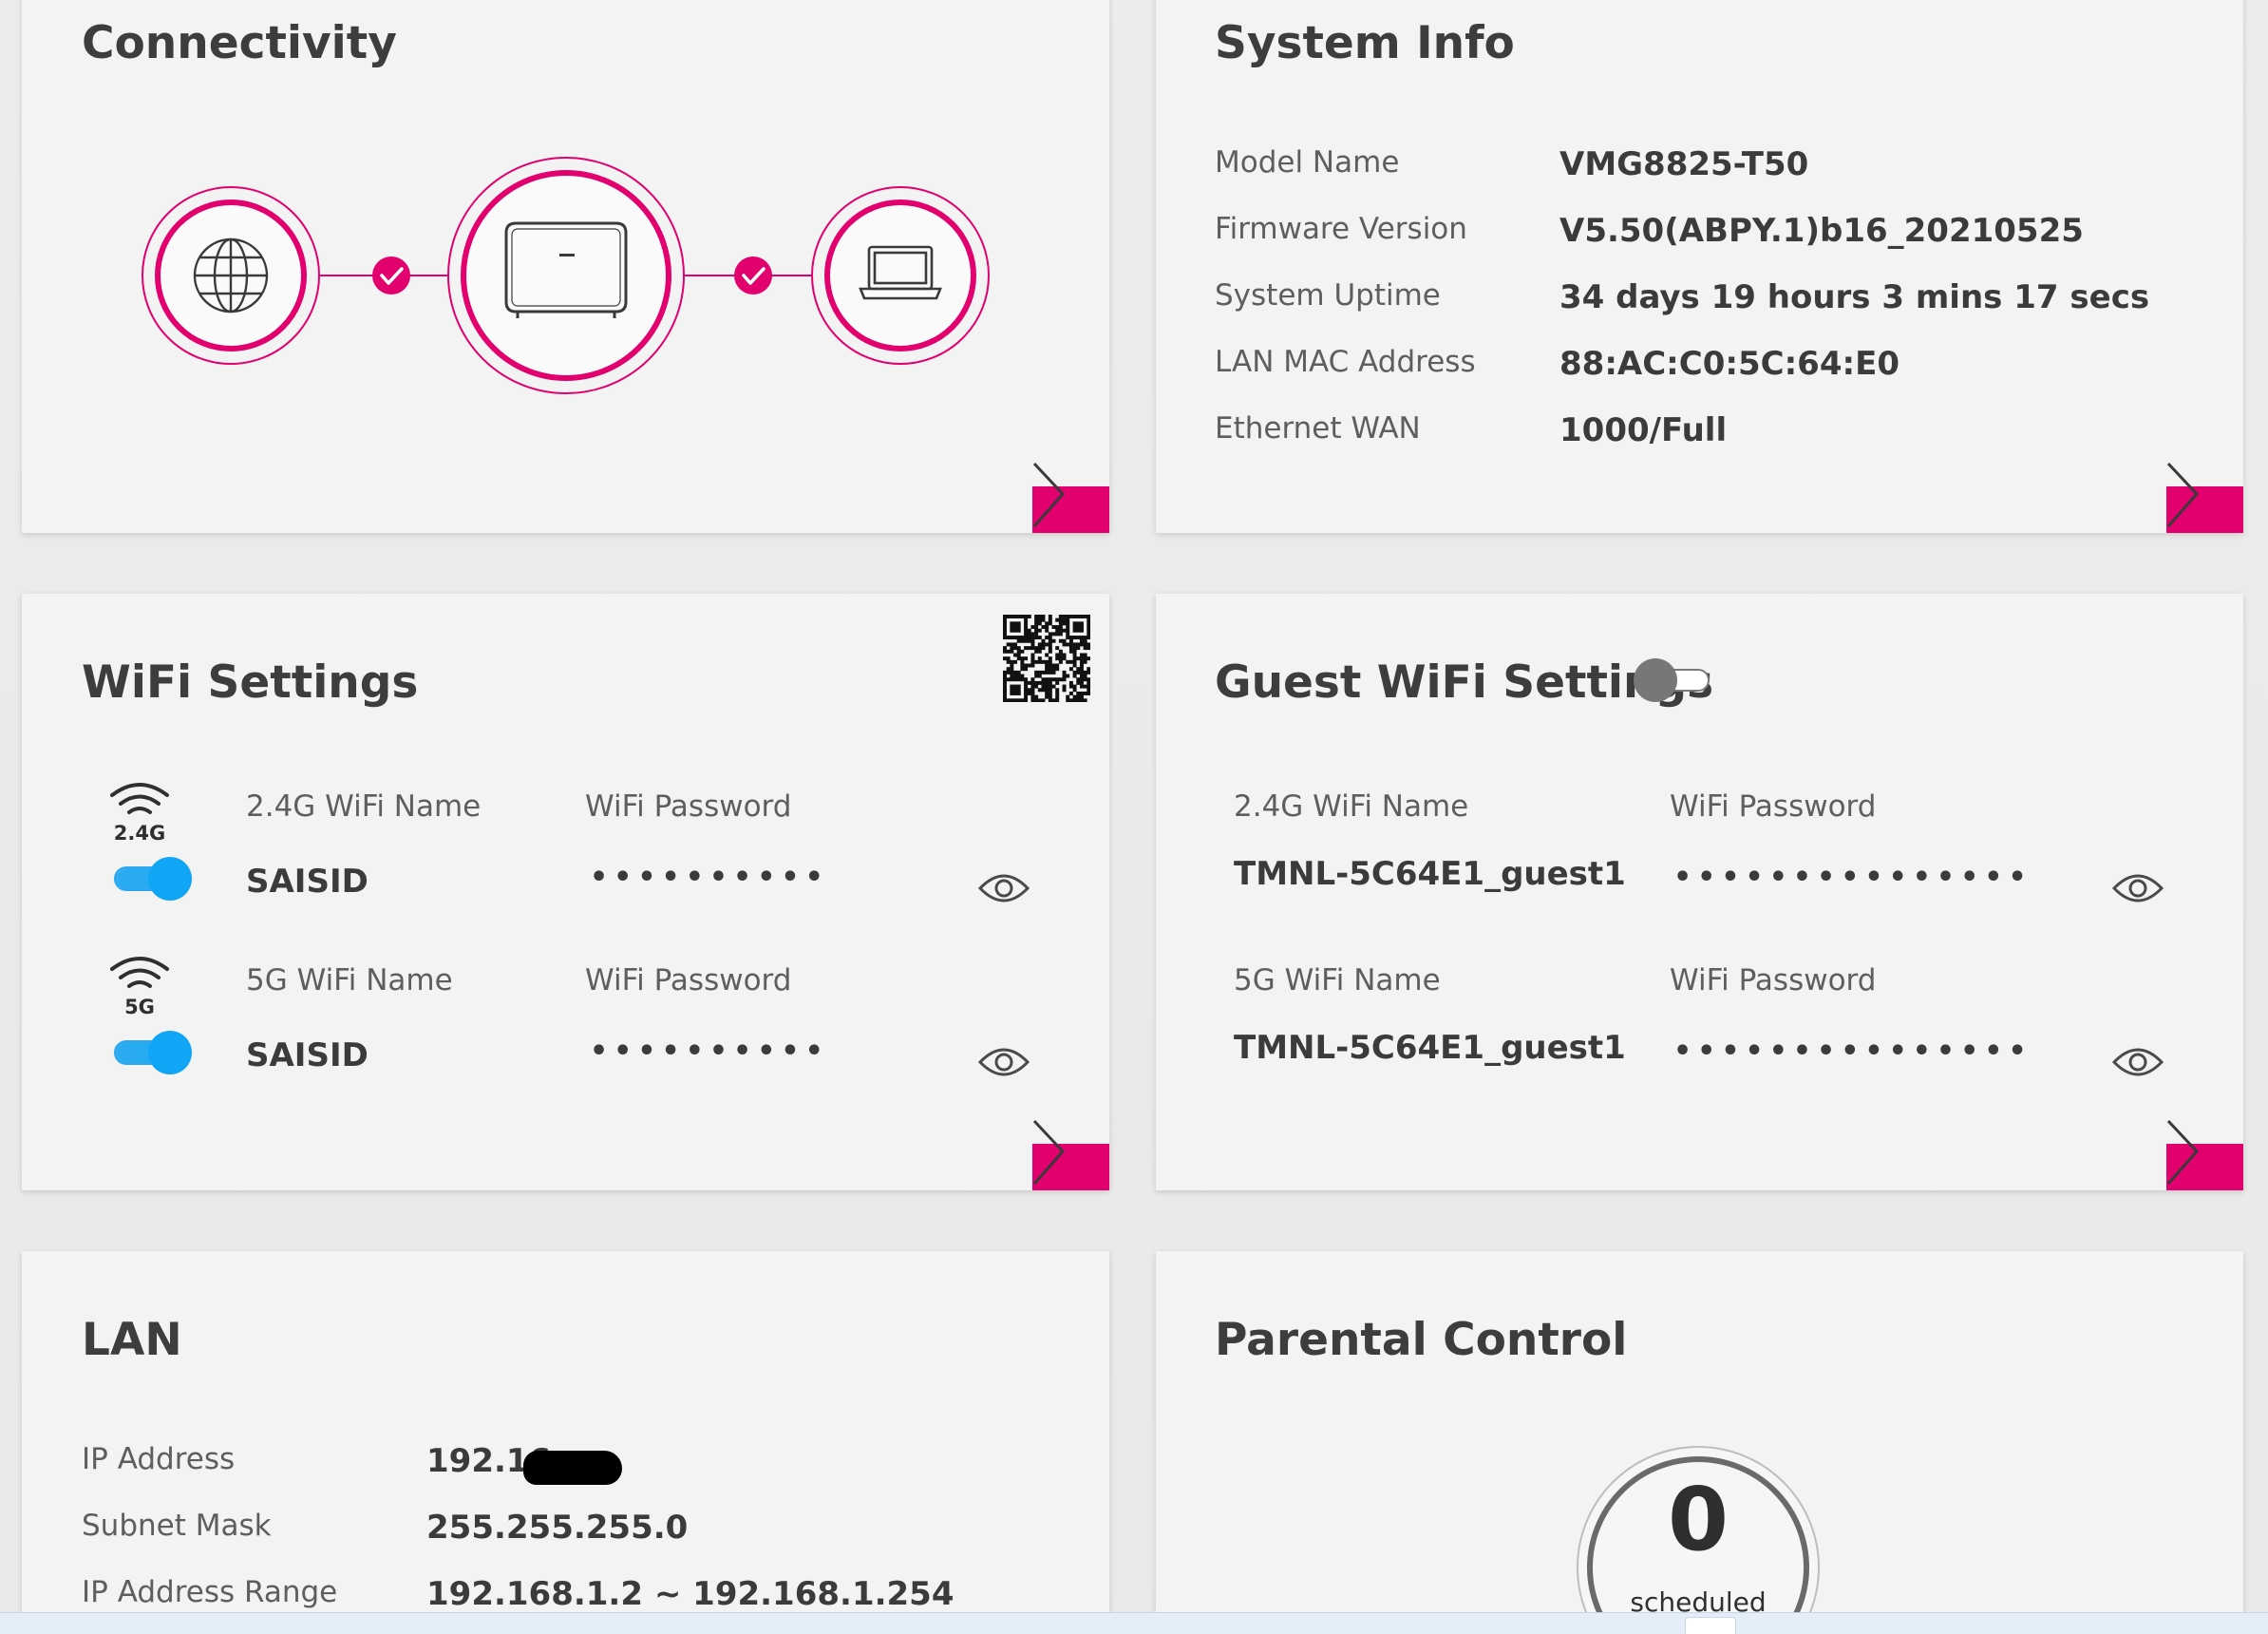  I want to click on band-label: 5G, so click(140, 1007).